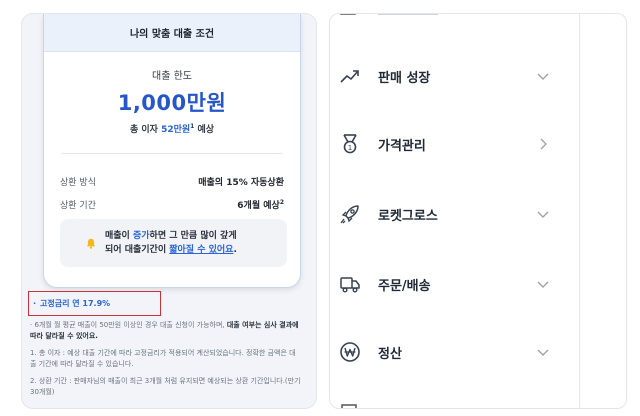 Image resolution: width=640 pixels, height=416 pixels. Describe the element at coordinates (404, 286) in the screenshot. I see `menu-label-orders-shipping: 주문/배송` at that location.